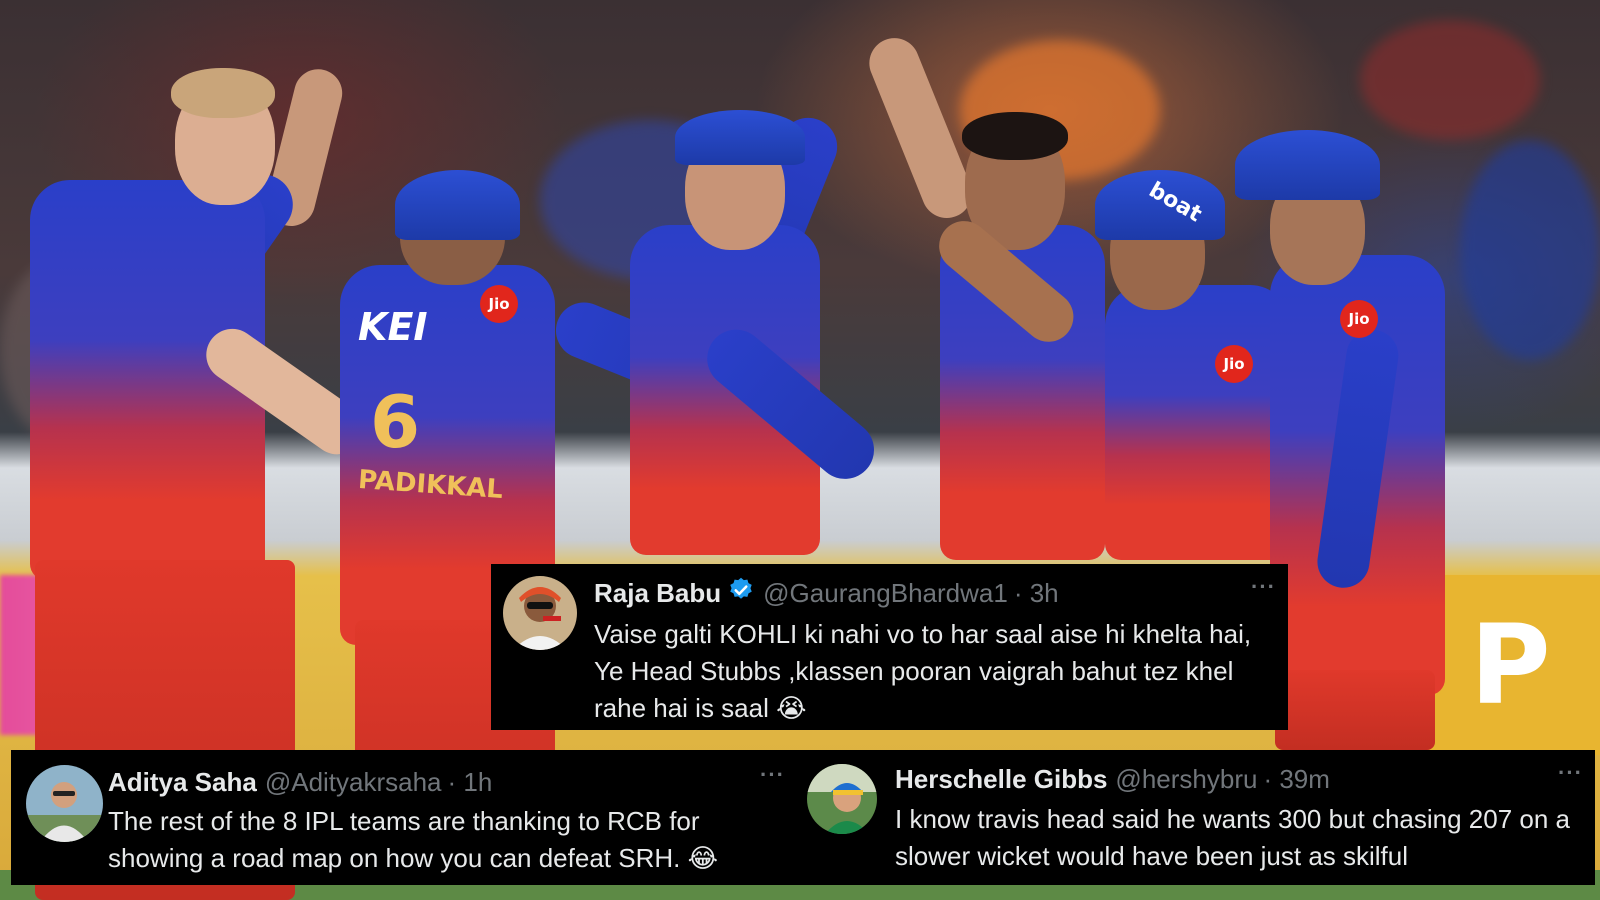 The height and width of the screenshot is (900, 1600). I want to click on tweet-timestamp: · 39m, so click(1296, 779).